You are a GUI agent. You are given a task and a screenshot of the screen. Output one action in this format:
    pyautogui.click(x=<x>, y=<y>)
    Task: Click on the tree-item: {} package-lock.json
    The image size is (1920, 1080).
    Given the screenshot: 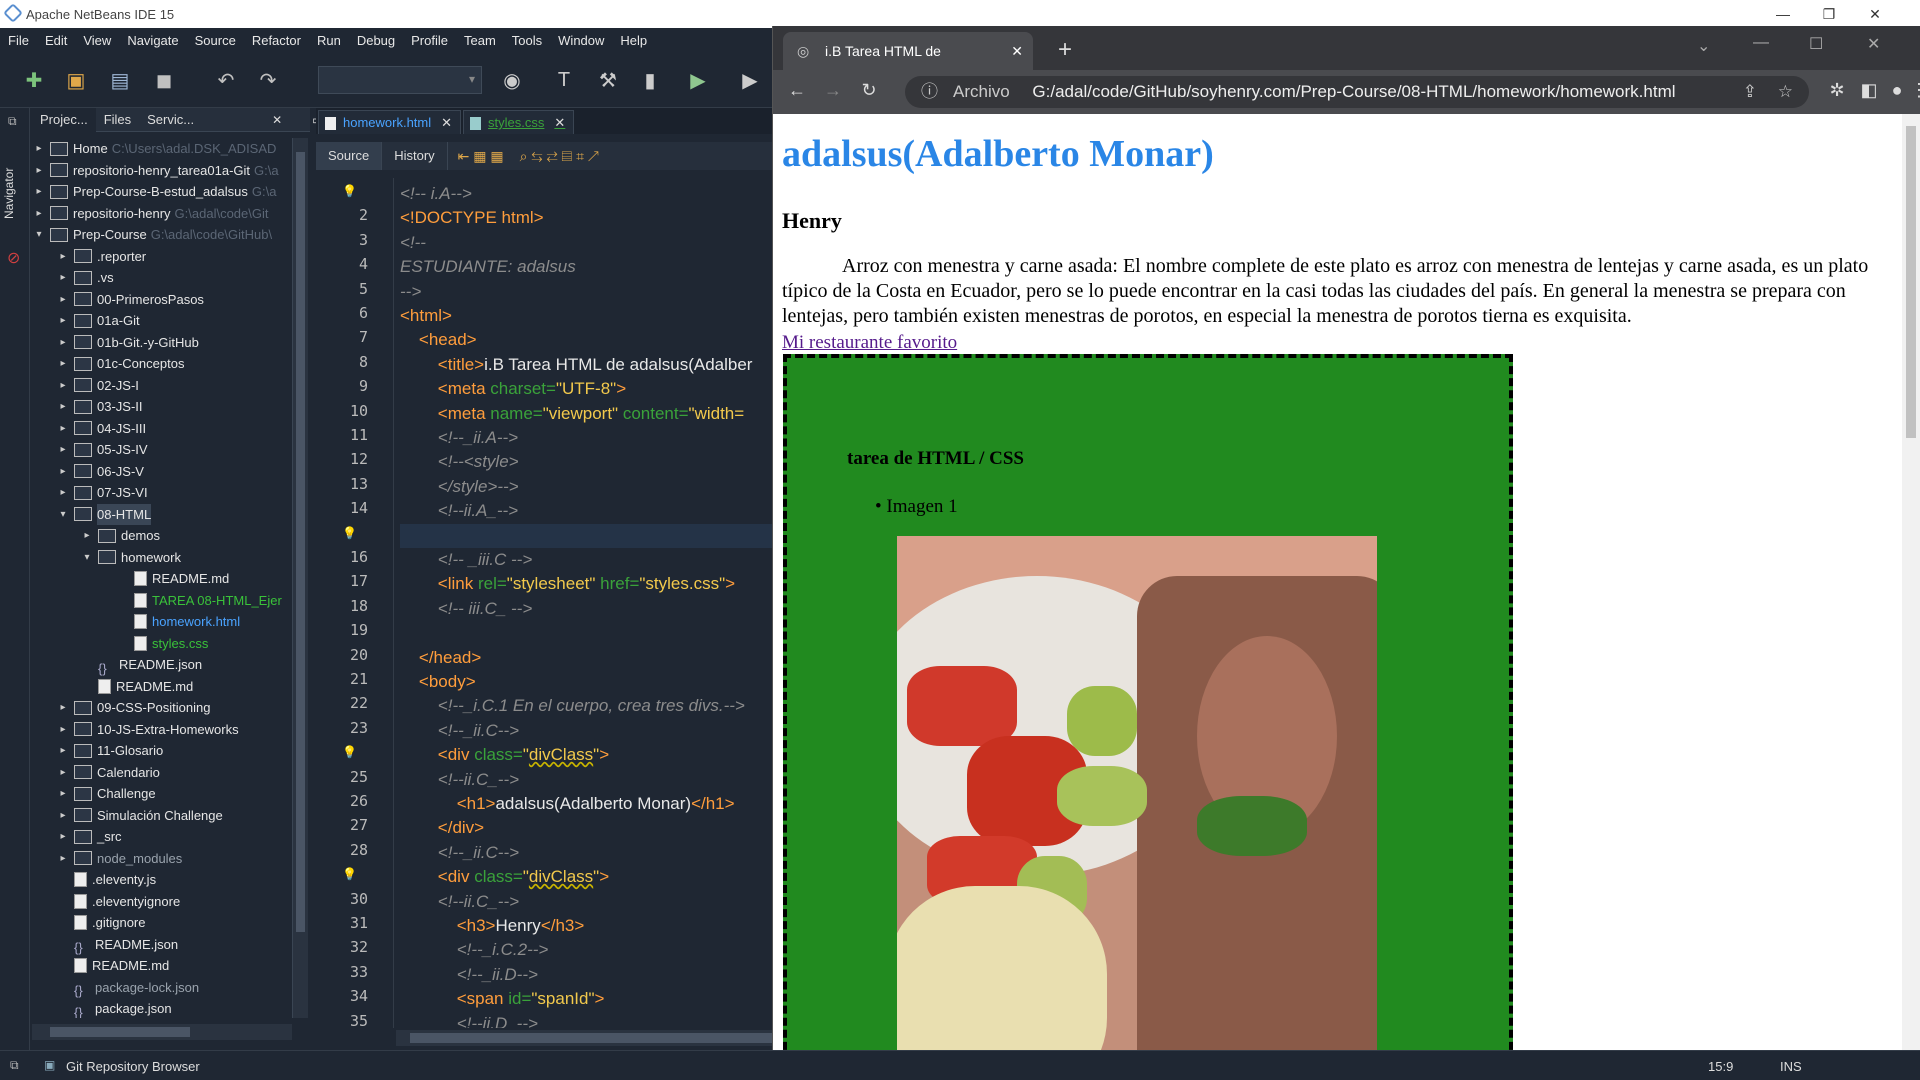 What is the action you would take?
    pyautogui.click(x=127, y=988)
    